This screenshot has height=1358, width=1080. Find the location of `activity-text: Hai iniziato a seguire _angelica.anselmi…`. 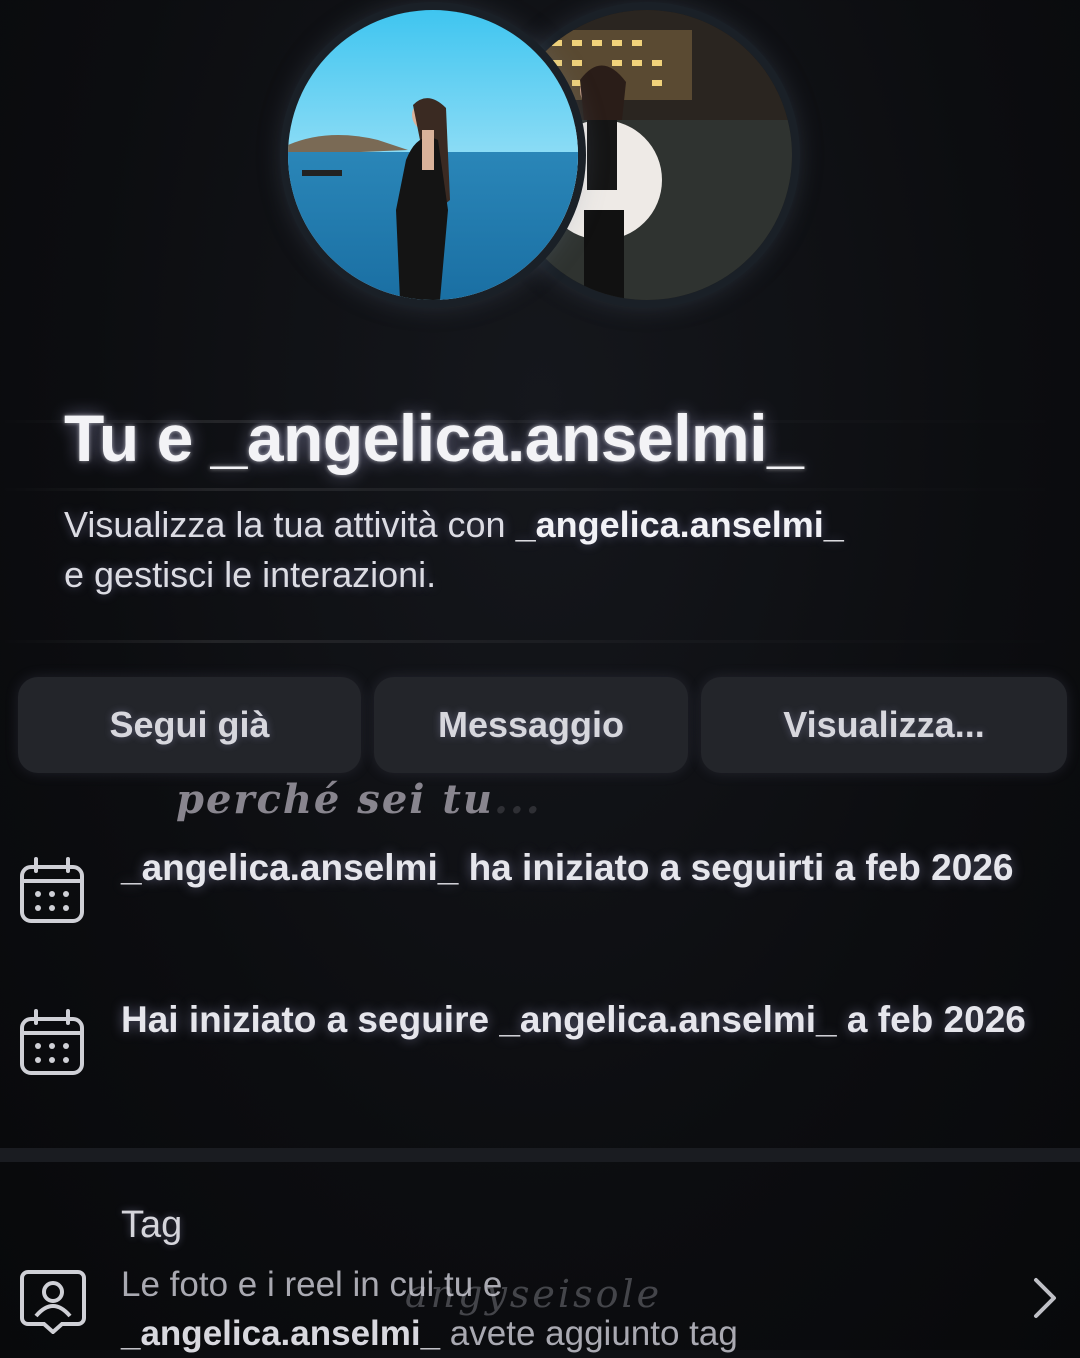

activity-text: Hai iniziato a seguire _angelica.anselmi… is located at coordinates (573, 1019).